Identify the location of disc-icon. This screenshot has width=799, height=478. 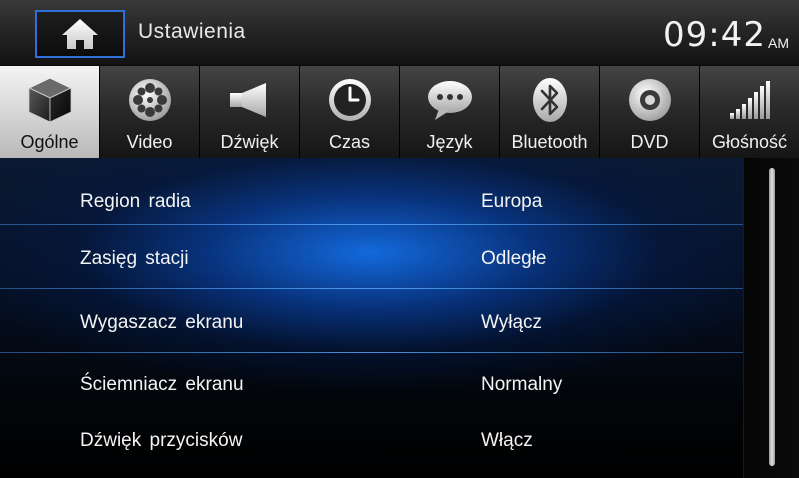
(650, 100).